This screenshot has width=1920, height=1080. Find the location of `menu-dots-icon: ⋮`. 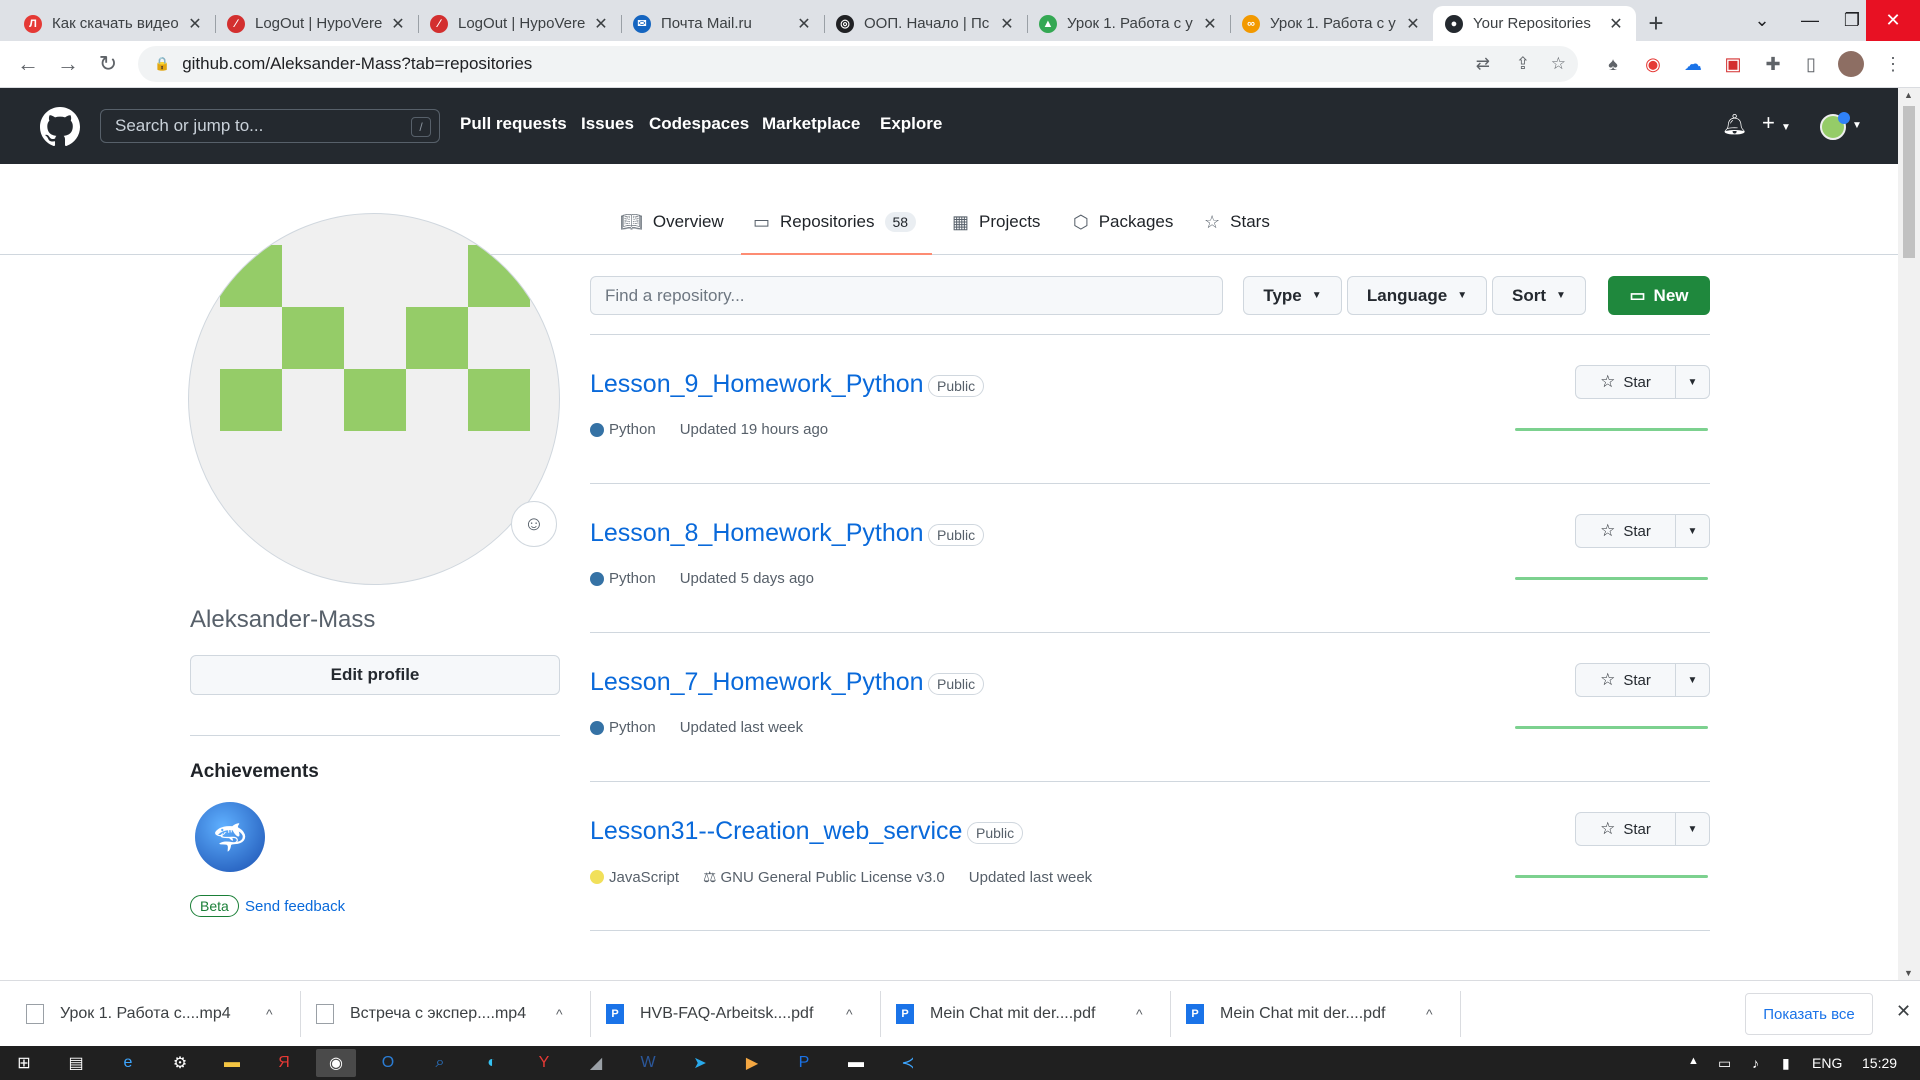

menu-dots-icon: ⋮ is located at coordinates (1893, 64).